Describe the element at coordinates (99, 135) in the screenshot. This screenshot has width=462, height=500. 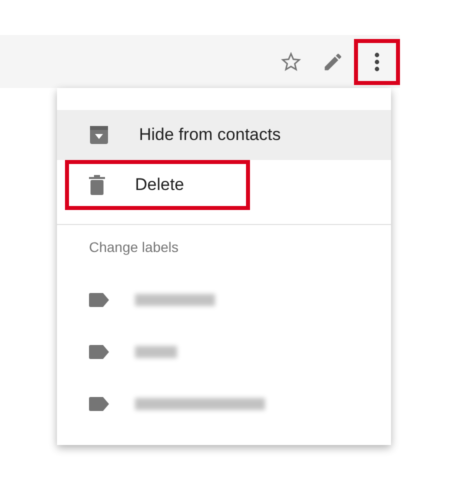
I see `archive-icon` at that location.